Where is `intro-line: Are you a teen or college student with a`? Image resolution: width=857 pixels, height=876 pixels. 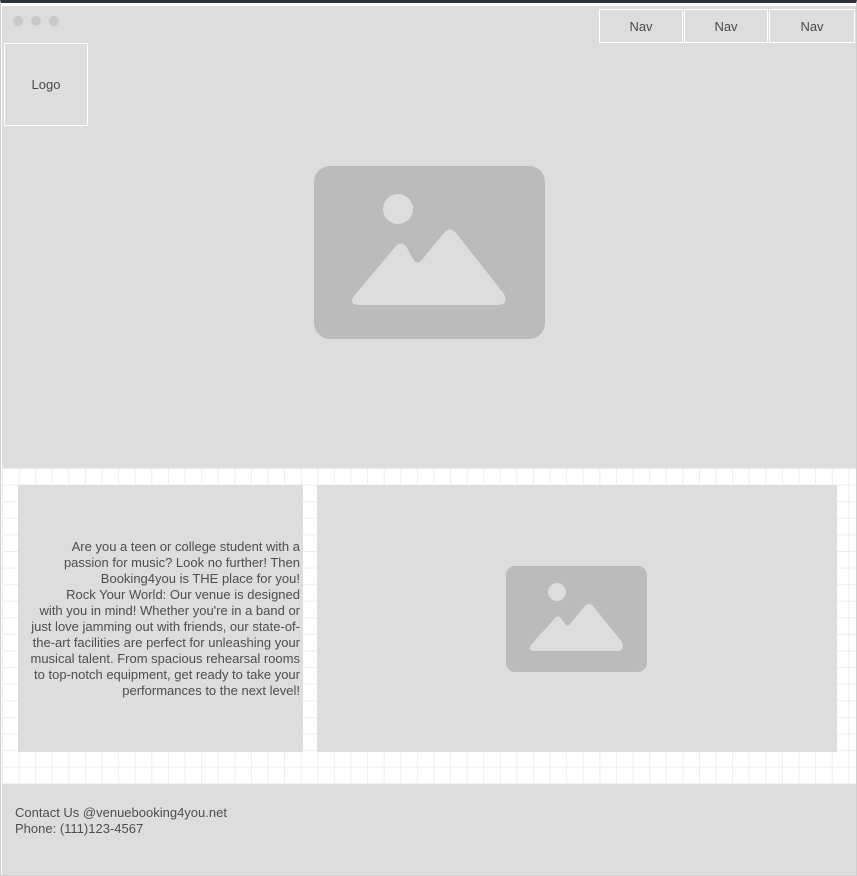
intro-line: Are you a teen or college student with a is located at coordinates (185, 546).